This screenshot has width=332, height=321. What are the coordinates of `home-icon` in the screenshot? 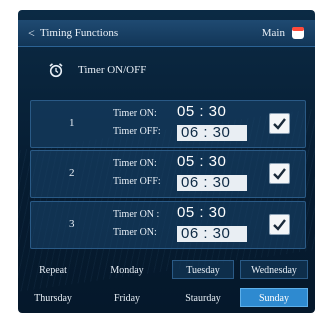 It's located at (298, 33).